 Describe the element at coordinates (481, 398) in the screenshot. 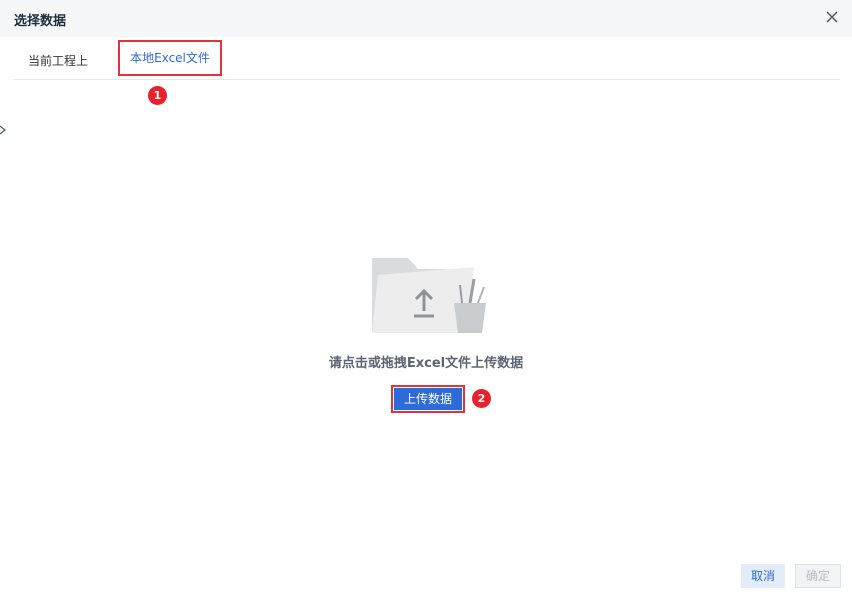

I see `annotation-marker-2: 2` at that location.